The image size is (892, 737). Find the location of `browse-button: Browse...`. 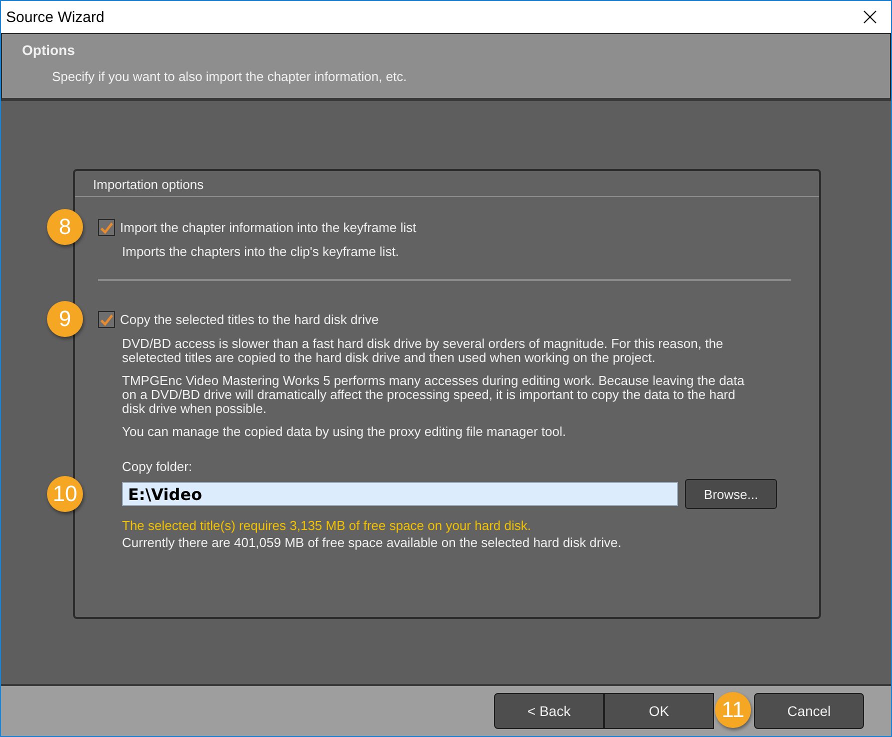

browse-button: Browse... is located at coordinates (731, 494).